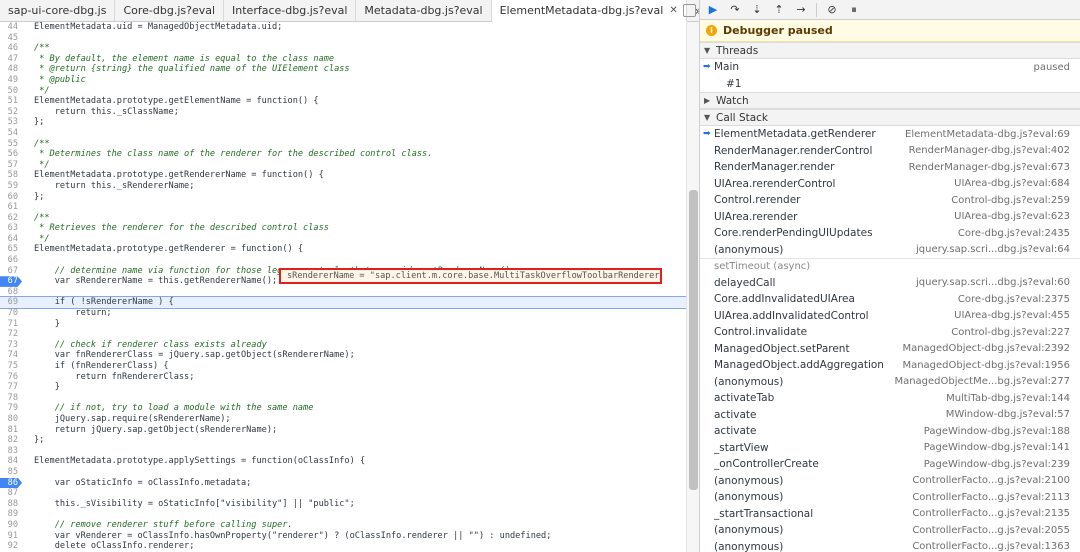 Image resolution: width=1080 pixels, height=552 pixels. I want to click on line-number: 63, so click(11, 228).